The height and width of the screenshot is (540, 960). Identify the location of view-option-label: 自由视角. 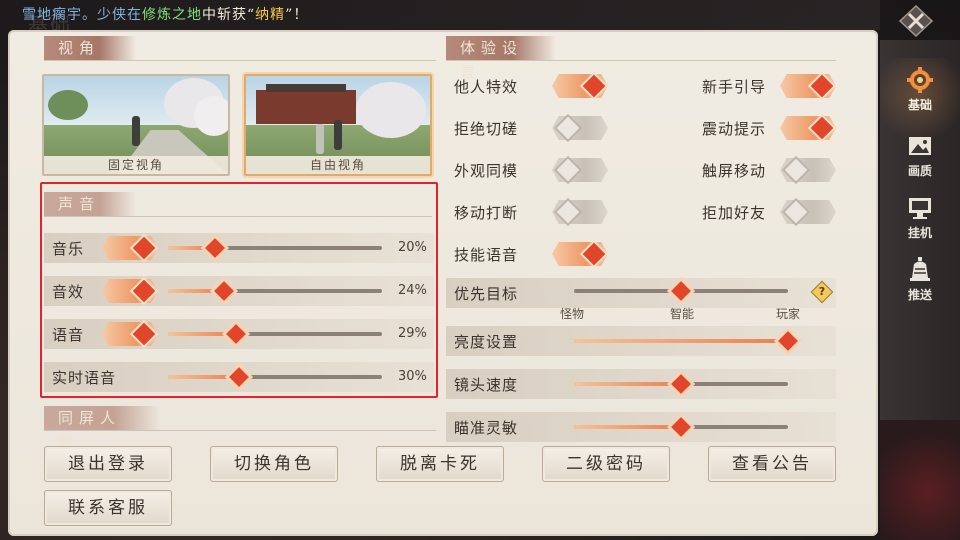
(338, 165).